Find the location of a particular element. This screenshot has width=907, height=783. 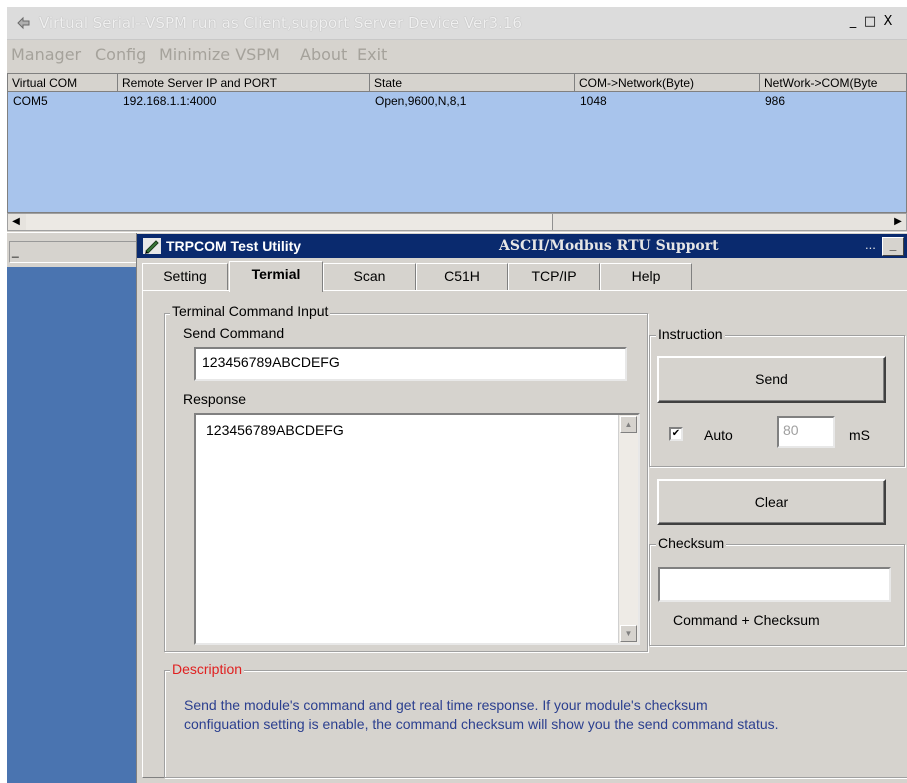

response-textarea: 123456789ABCDEFG ▲ ▼ is located at coordinates (417, 529).